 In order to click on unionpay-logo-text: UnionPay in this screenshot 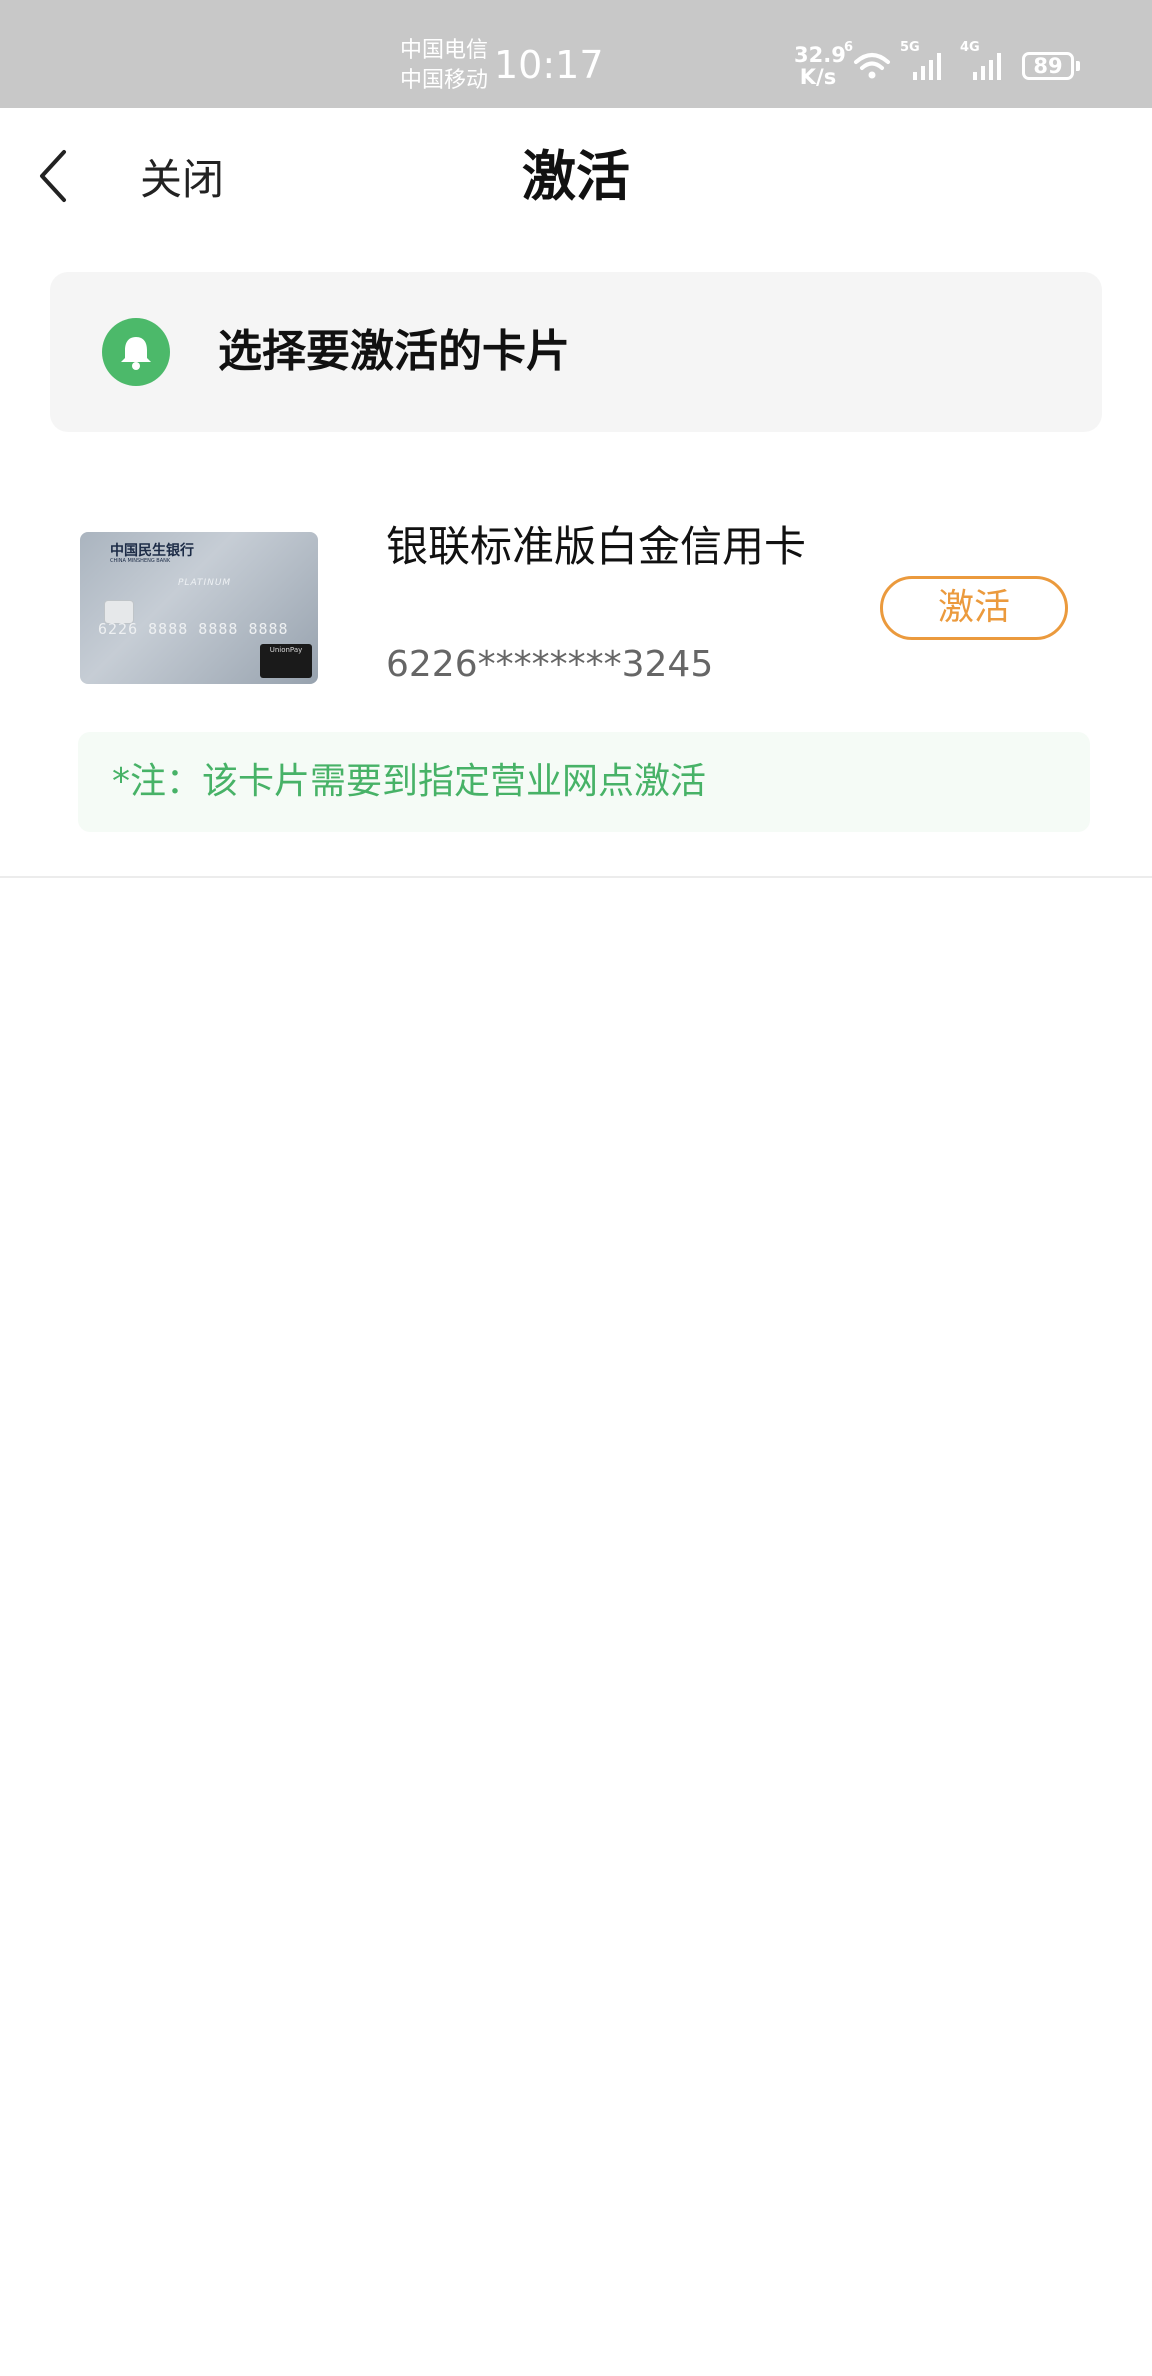, I will do `click(286, 650)`.